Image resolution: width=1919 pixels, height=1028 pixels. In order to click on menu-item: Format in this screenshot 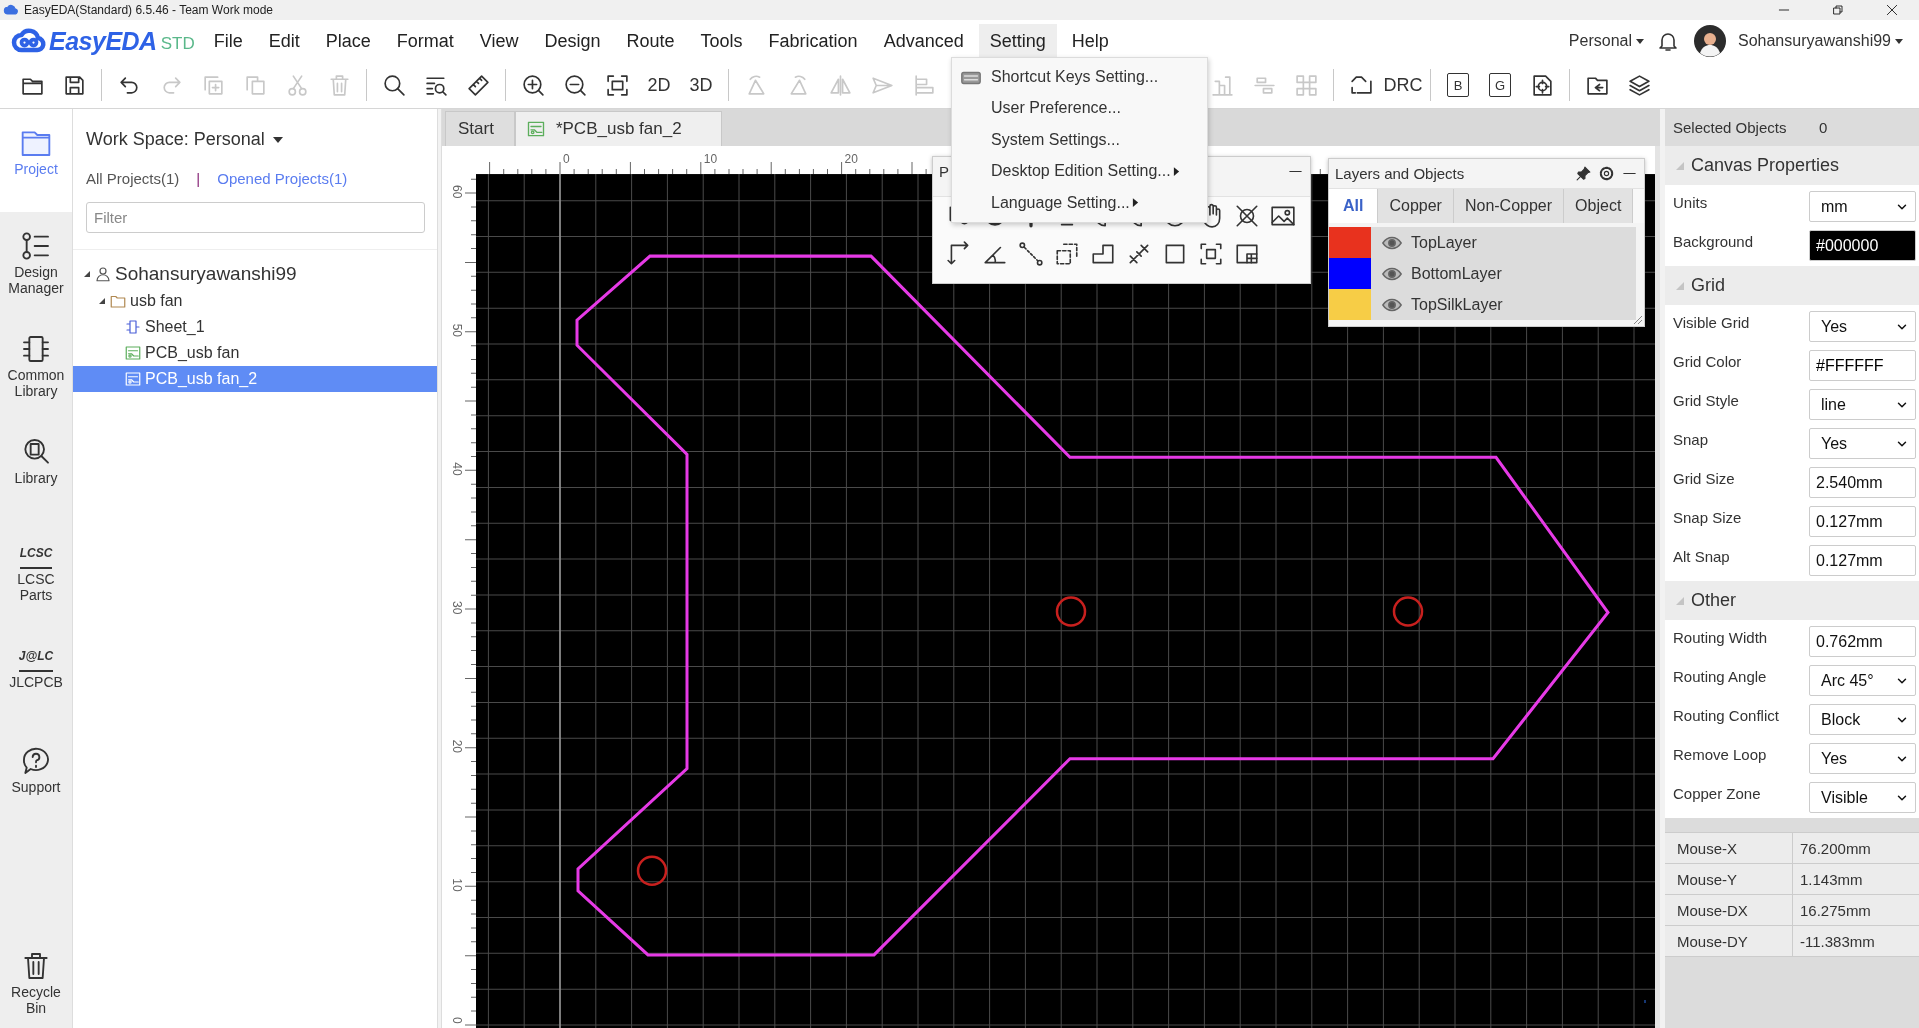, I will do `click(425, 41)`.